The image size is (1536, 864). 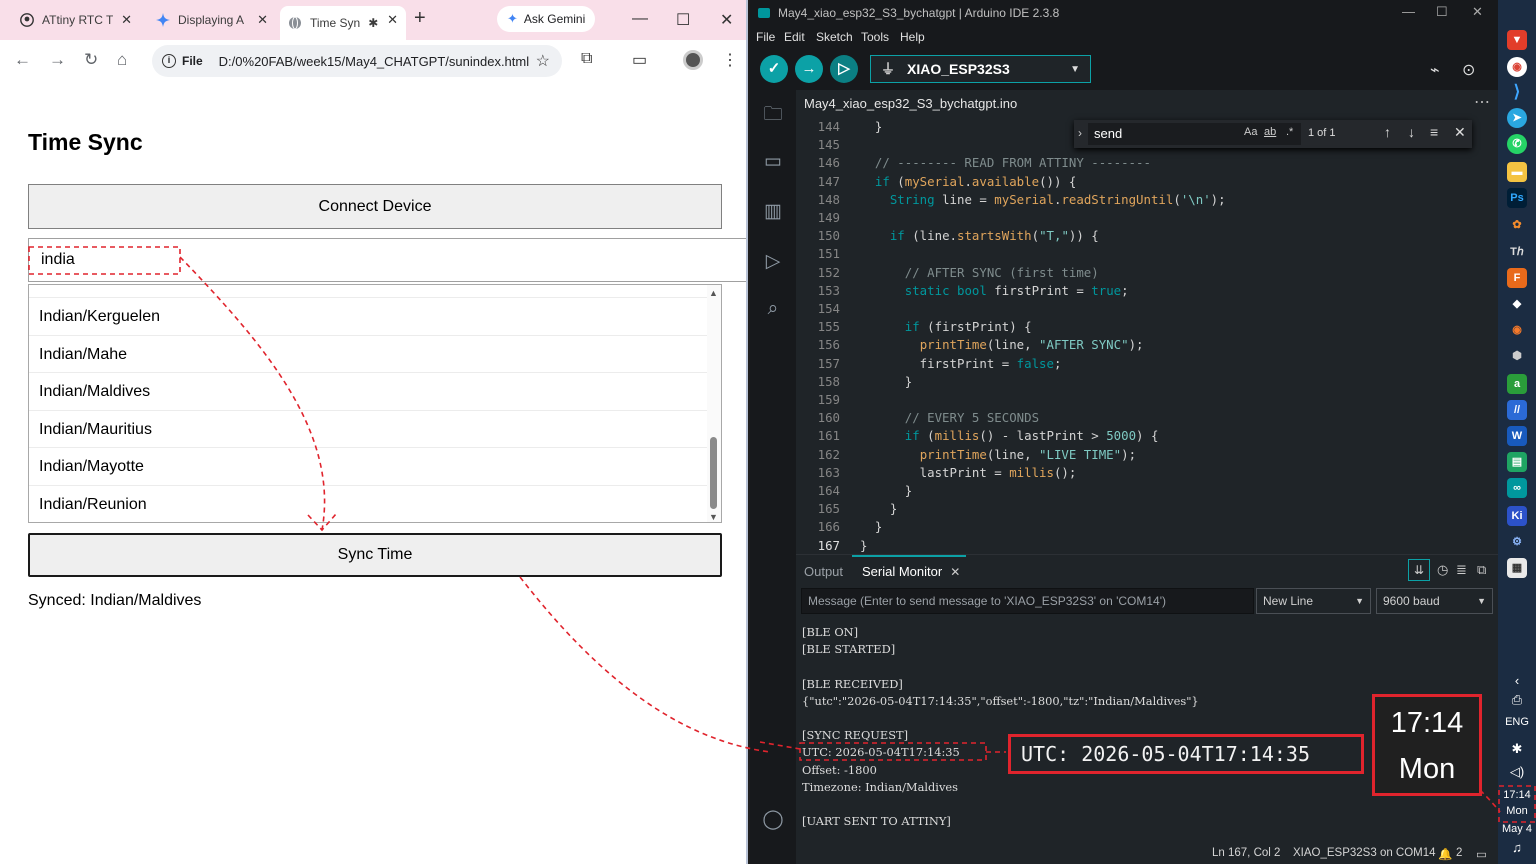 I want to click on typography-icon: Tℎ, so click(x=1517, y=252).